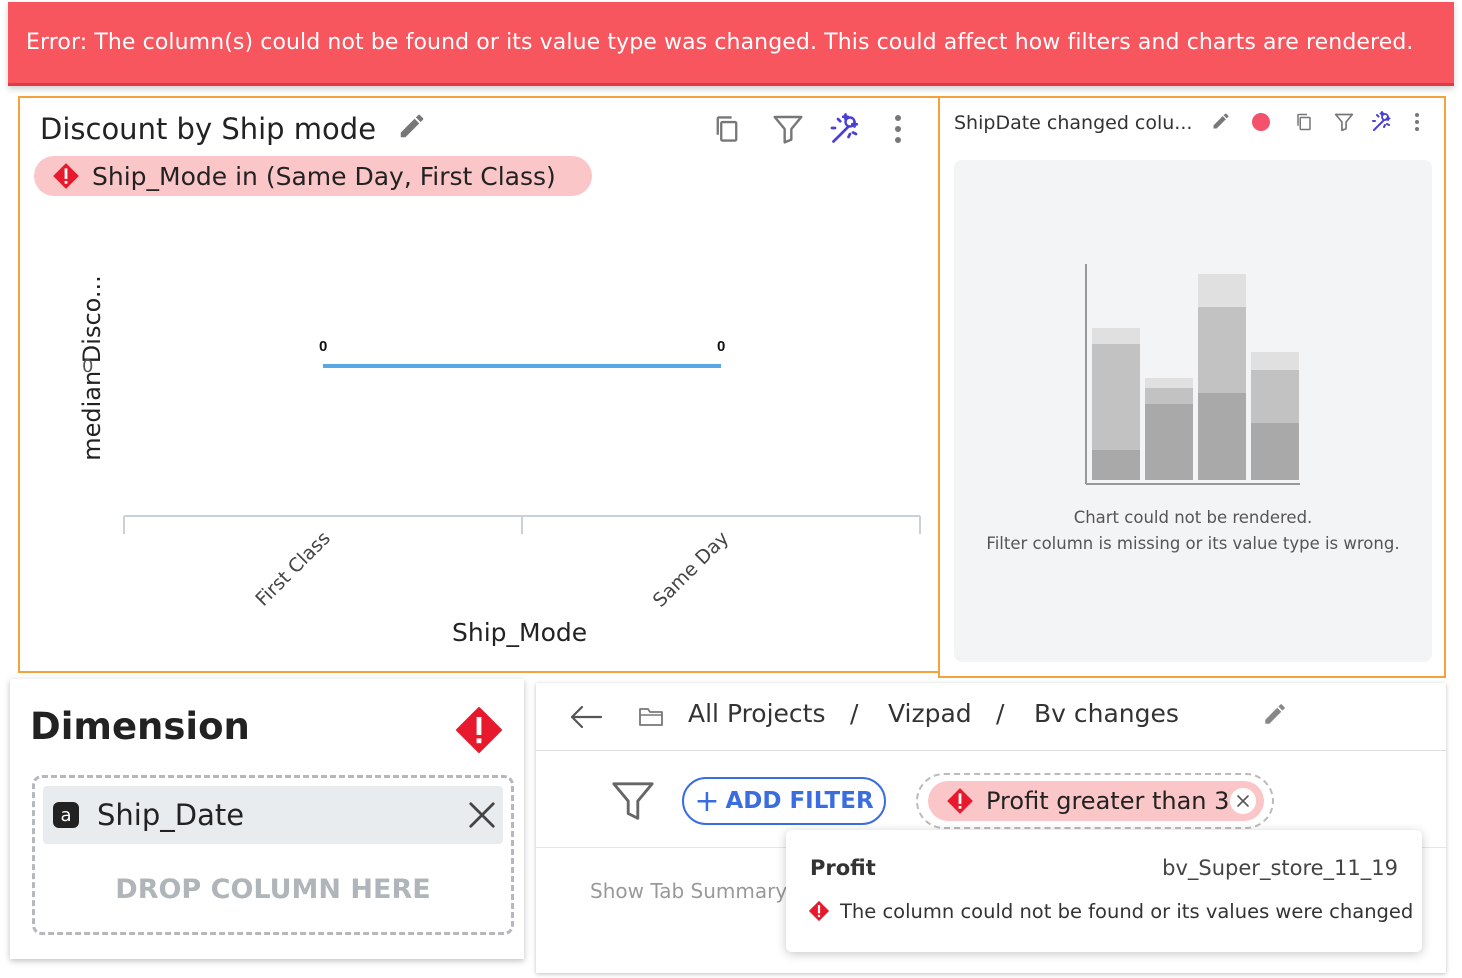 The height and width of the screenshot is (978, 1462). Describe the element at coordinates (1261, 122) in the screenshot. I see `status-dot` at that location.